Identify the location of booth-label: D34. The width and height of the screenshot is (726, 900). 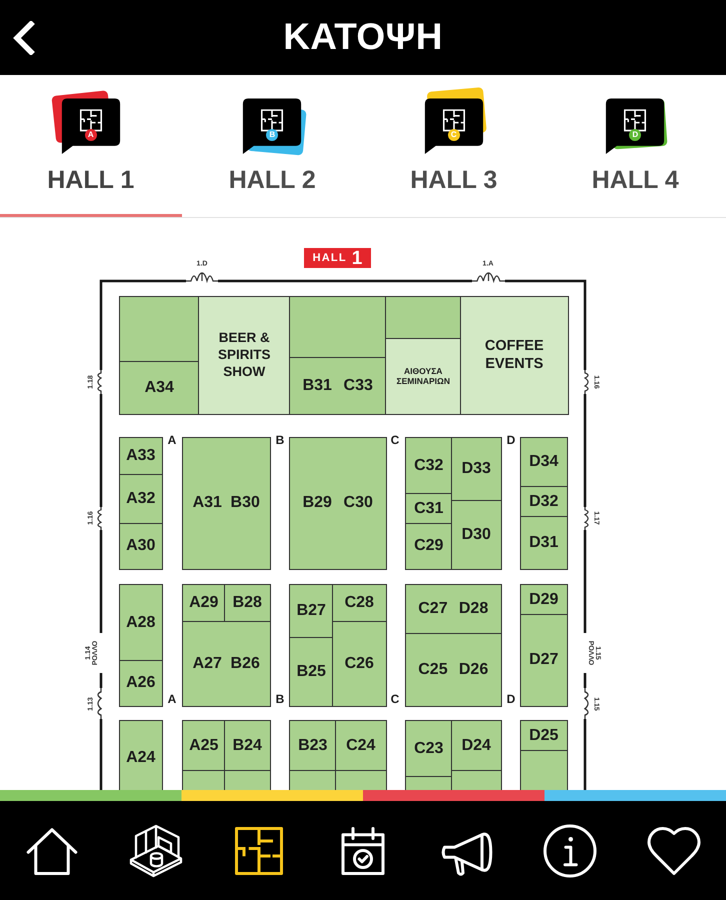
(543, 462).